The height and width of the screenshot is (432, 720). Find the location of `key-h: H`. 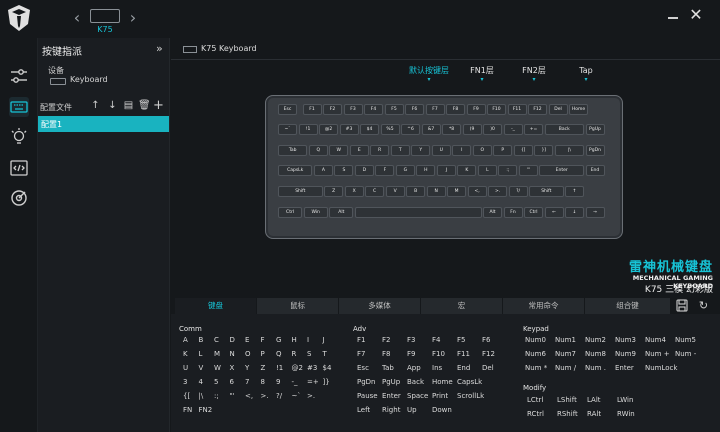

key-h: H is located at coordinates (426, 170).